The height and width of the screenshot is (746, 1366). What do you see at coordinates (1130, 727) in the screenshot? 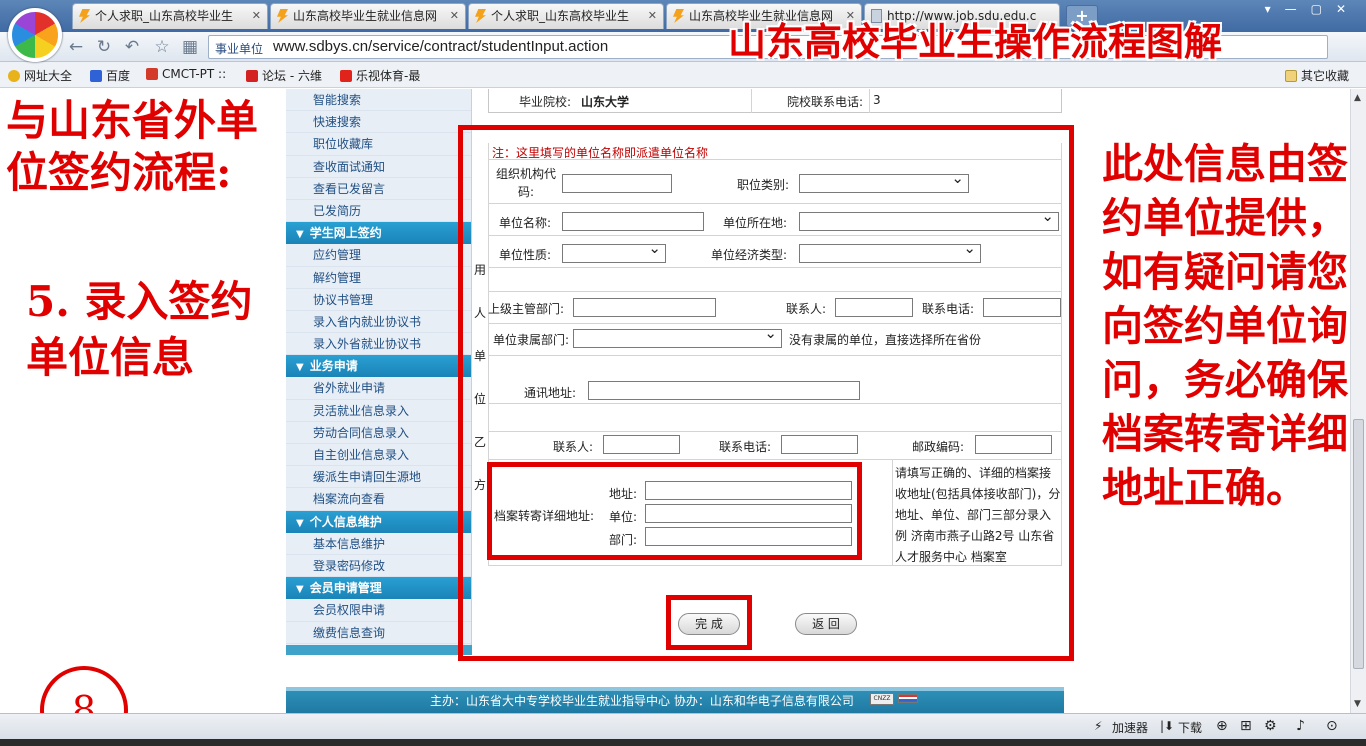
I see `accelerator-label: 加速器` at bounding box center [1130, 727].